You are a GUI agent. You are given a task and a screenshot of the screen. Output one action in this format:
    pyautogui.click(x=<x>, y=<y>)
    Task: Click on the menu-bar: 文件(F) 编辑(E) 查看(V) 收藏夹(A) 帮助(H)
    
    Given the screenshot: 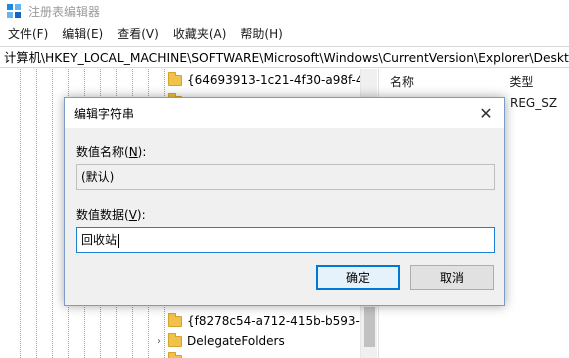 What is the action you would take?
    pyautogui.click(x=145, y=34)
    